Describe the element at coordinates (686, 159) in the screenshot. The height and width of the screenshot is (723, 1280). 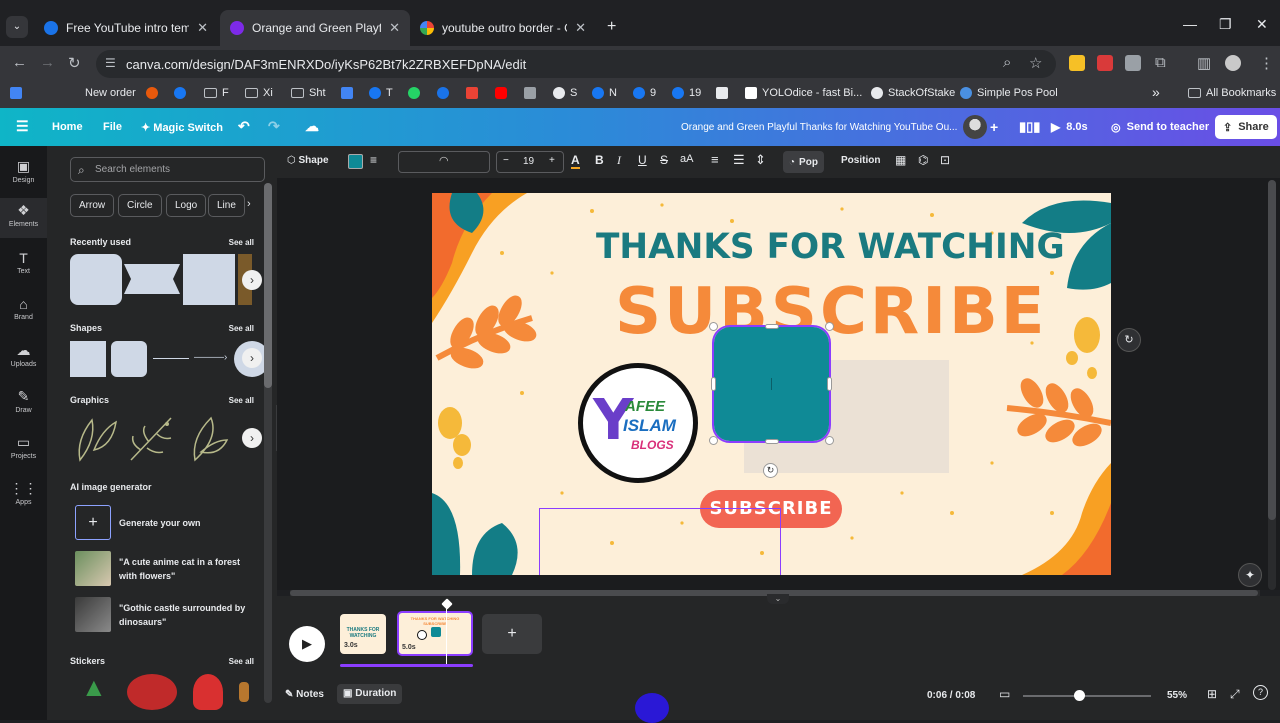
I see `letter-case-icon: aA` at that location.